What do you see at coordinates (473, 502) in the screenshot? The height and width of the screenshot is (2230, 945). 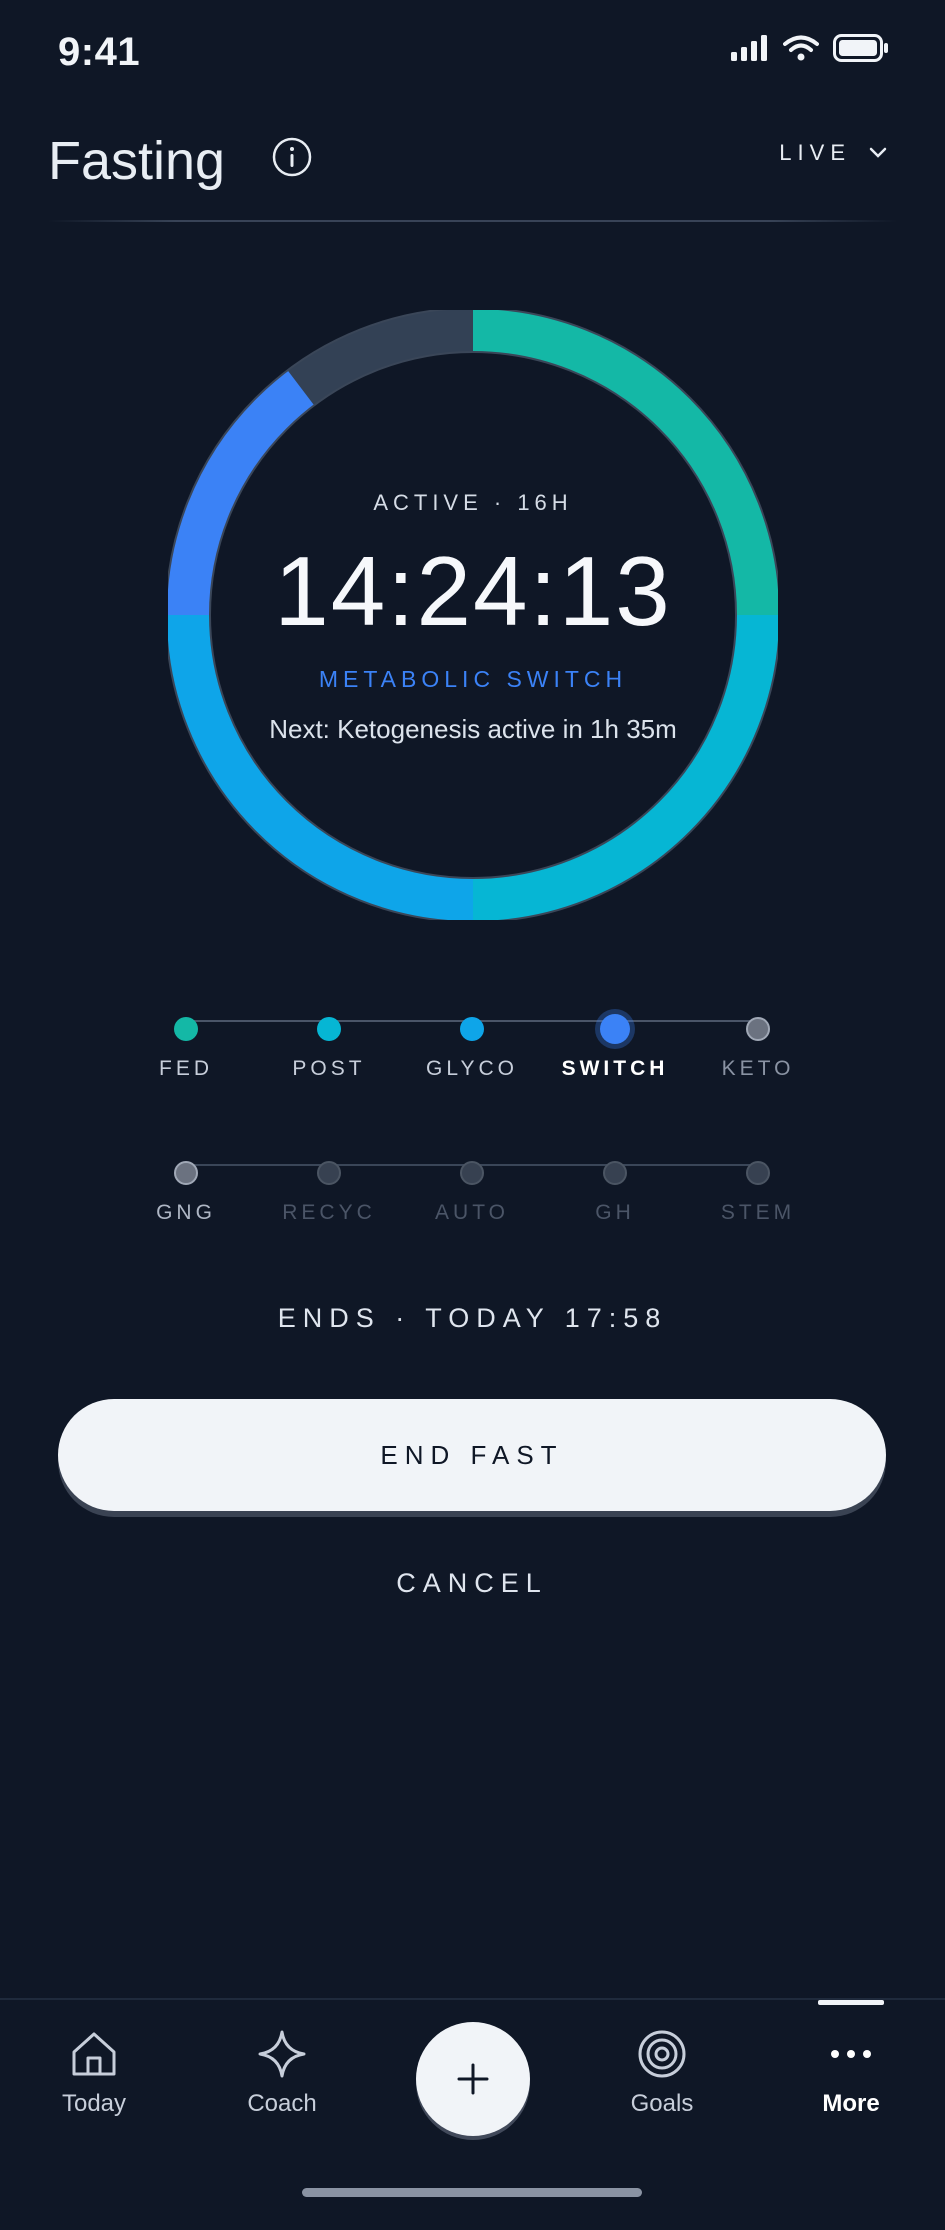 I see `fast-status-label: ACTIVE · 16H` at bounding box center [473, 502].